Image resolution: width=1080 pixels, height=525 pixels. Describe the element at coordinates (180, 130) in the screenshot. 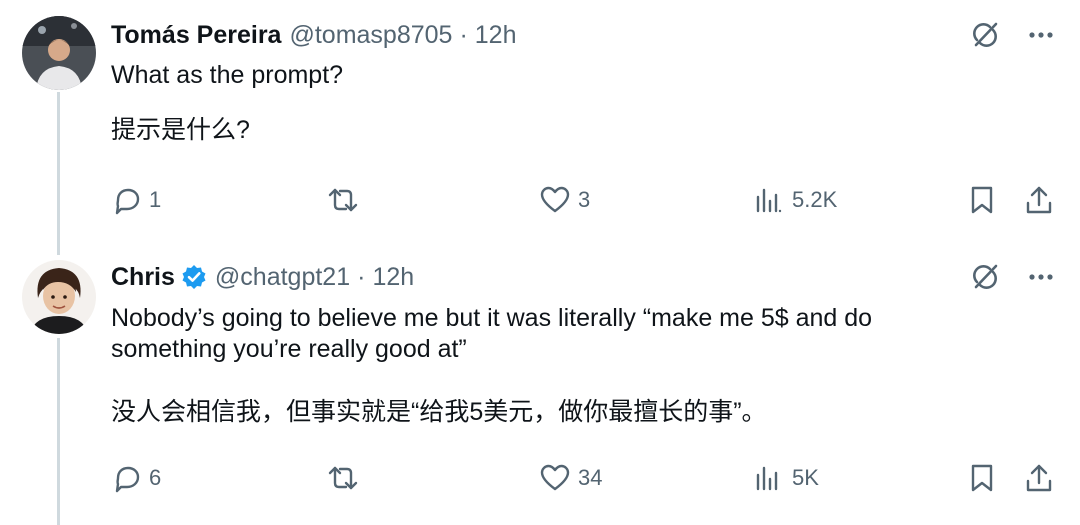

I see `tweet-text-chinese: 提示是什么?` at that location.